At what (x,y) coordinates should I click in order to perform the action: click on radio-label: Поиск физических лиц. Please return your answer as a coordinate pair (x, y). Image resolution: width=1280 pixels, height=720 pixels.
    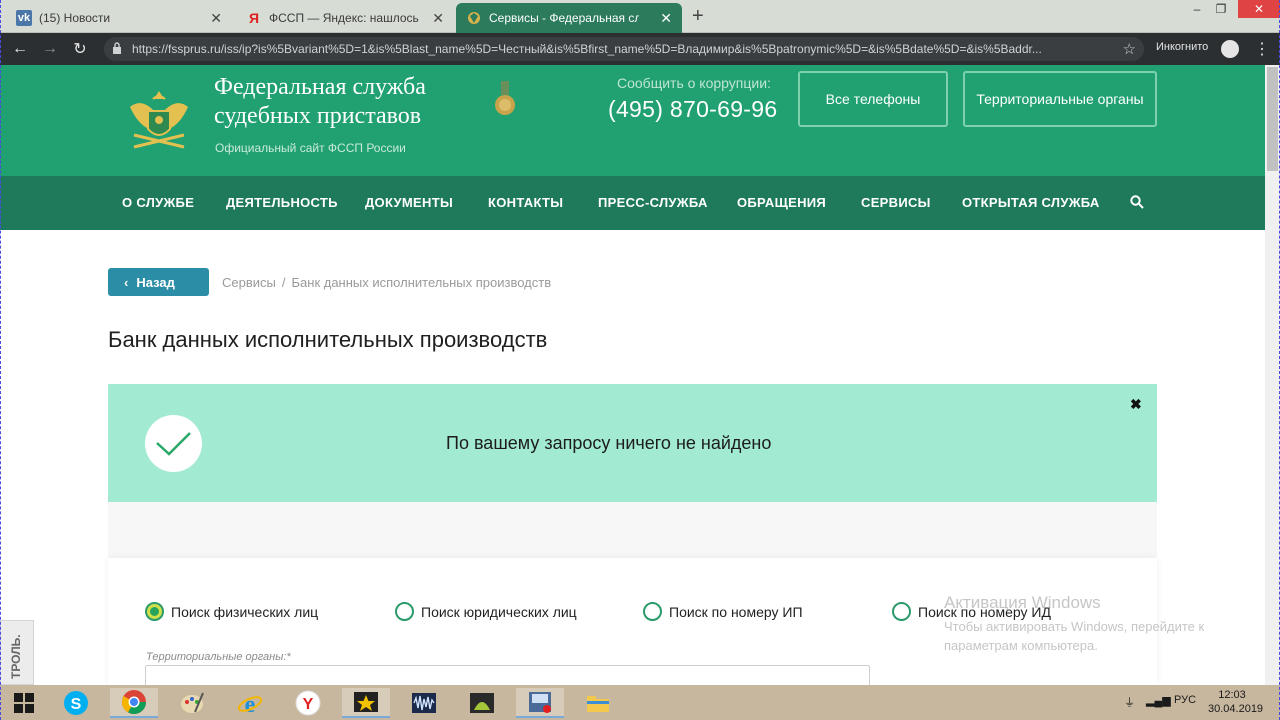
    Looking at the image, I should click on (245, 611).